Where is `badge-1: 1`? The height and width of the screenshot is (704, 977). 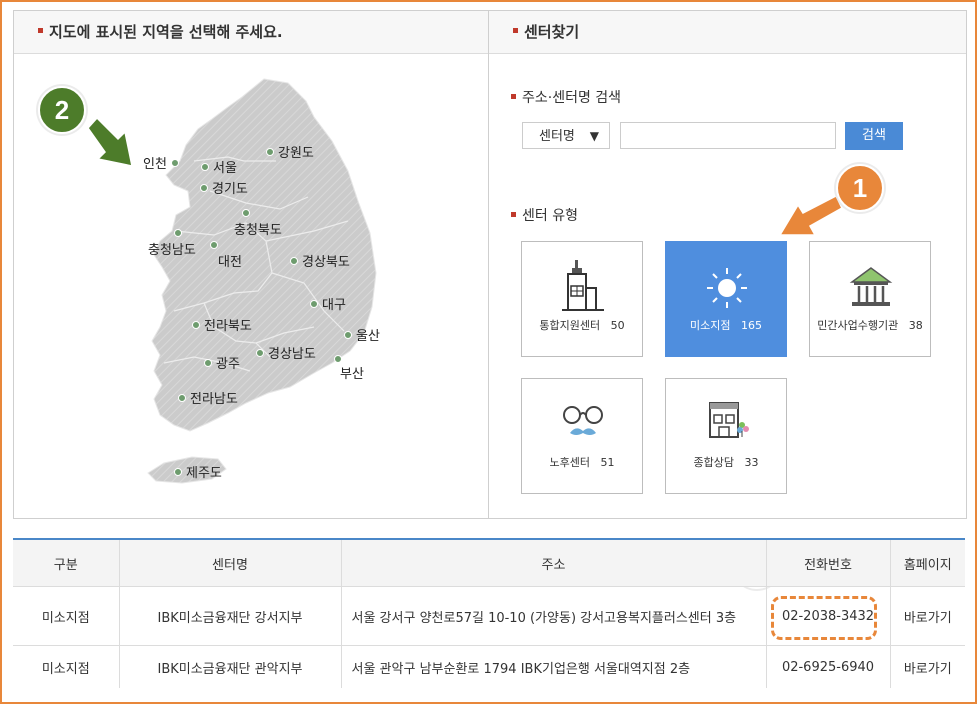
badge-1: 1 is located at coordinates (860, 188).